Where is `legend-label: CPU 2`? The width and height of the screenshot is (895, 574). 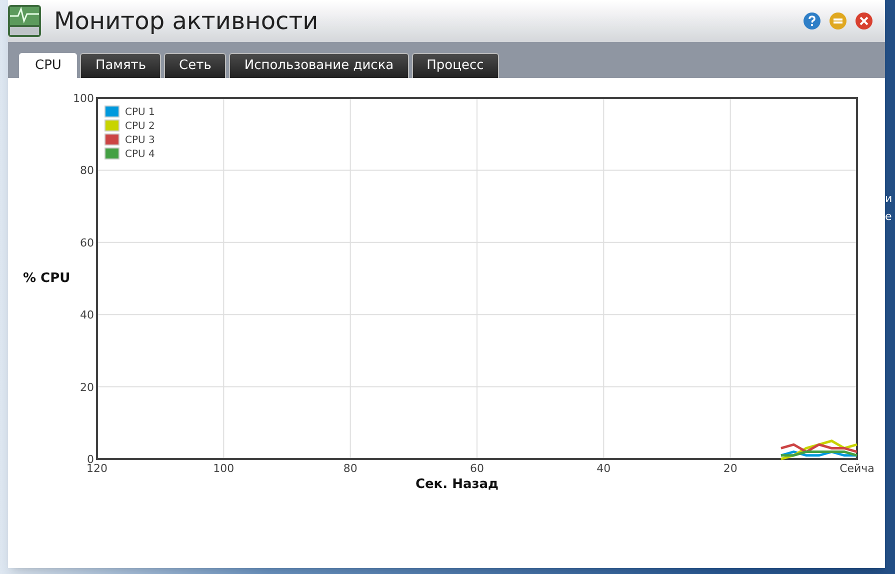 legend-label: CPU 2 is located at coordinates (140, 126).